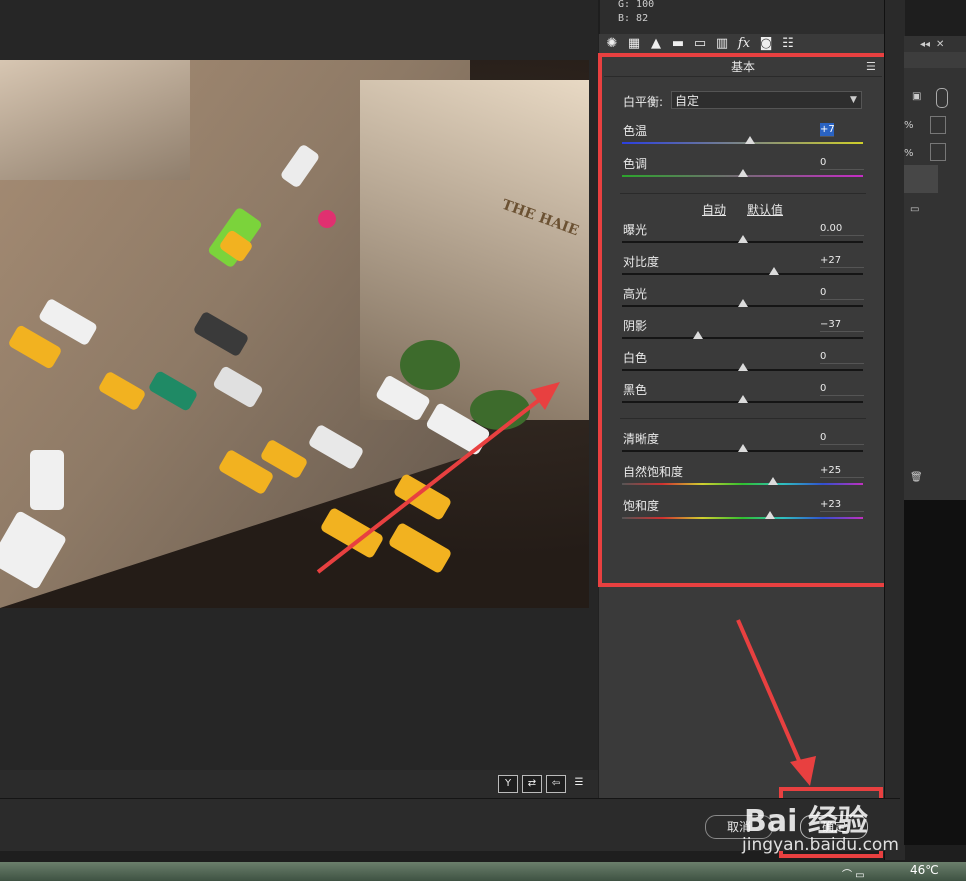 This screenshot has height=881, width=966. Describe the element at coordinates (771, 696) in the screenshot. I see `arrow-to-ok` at that location.